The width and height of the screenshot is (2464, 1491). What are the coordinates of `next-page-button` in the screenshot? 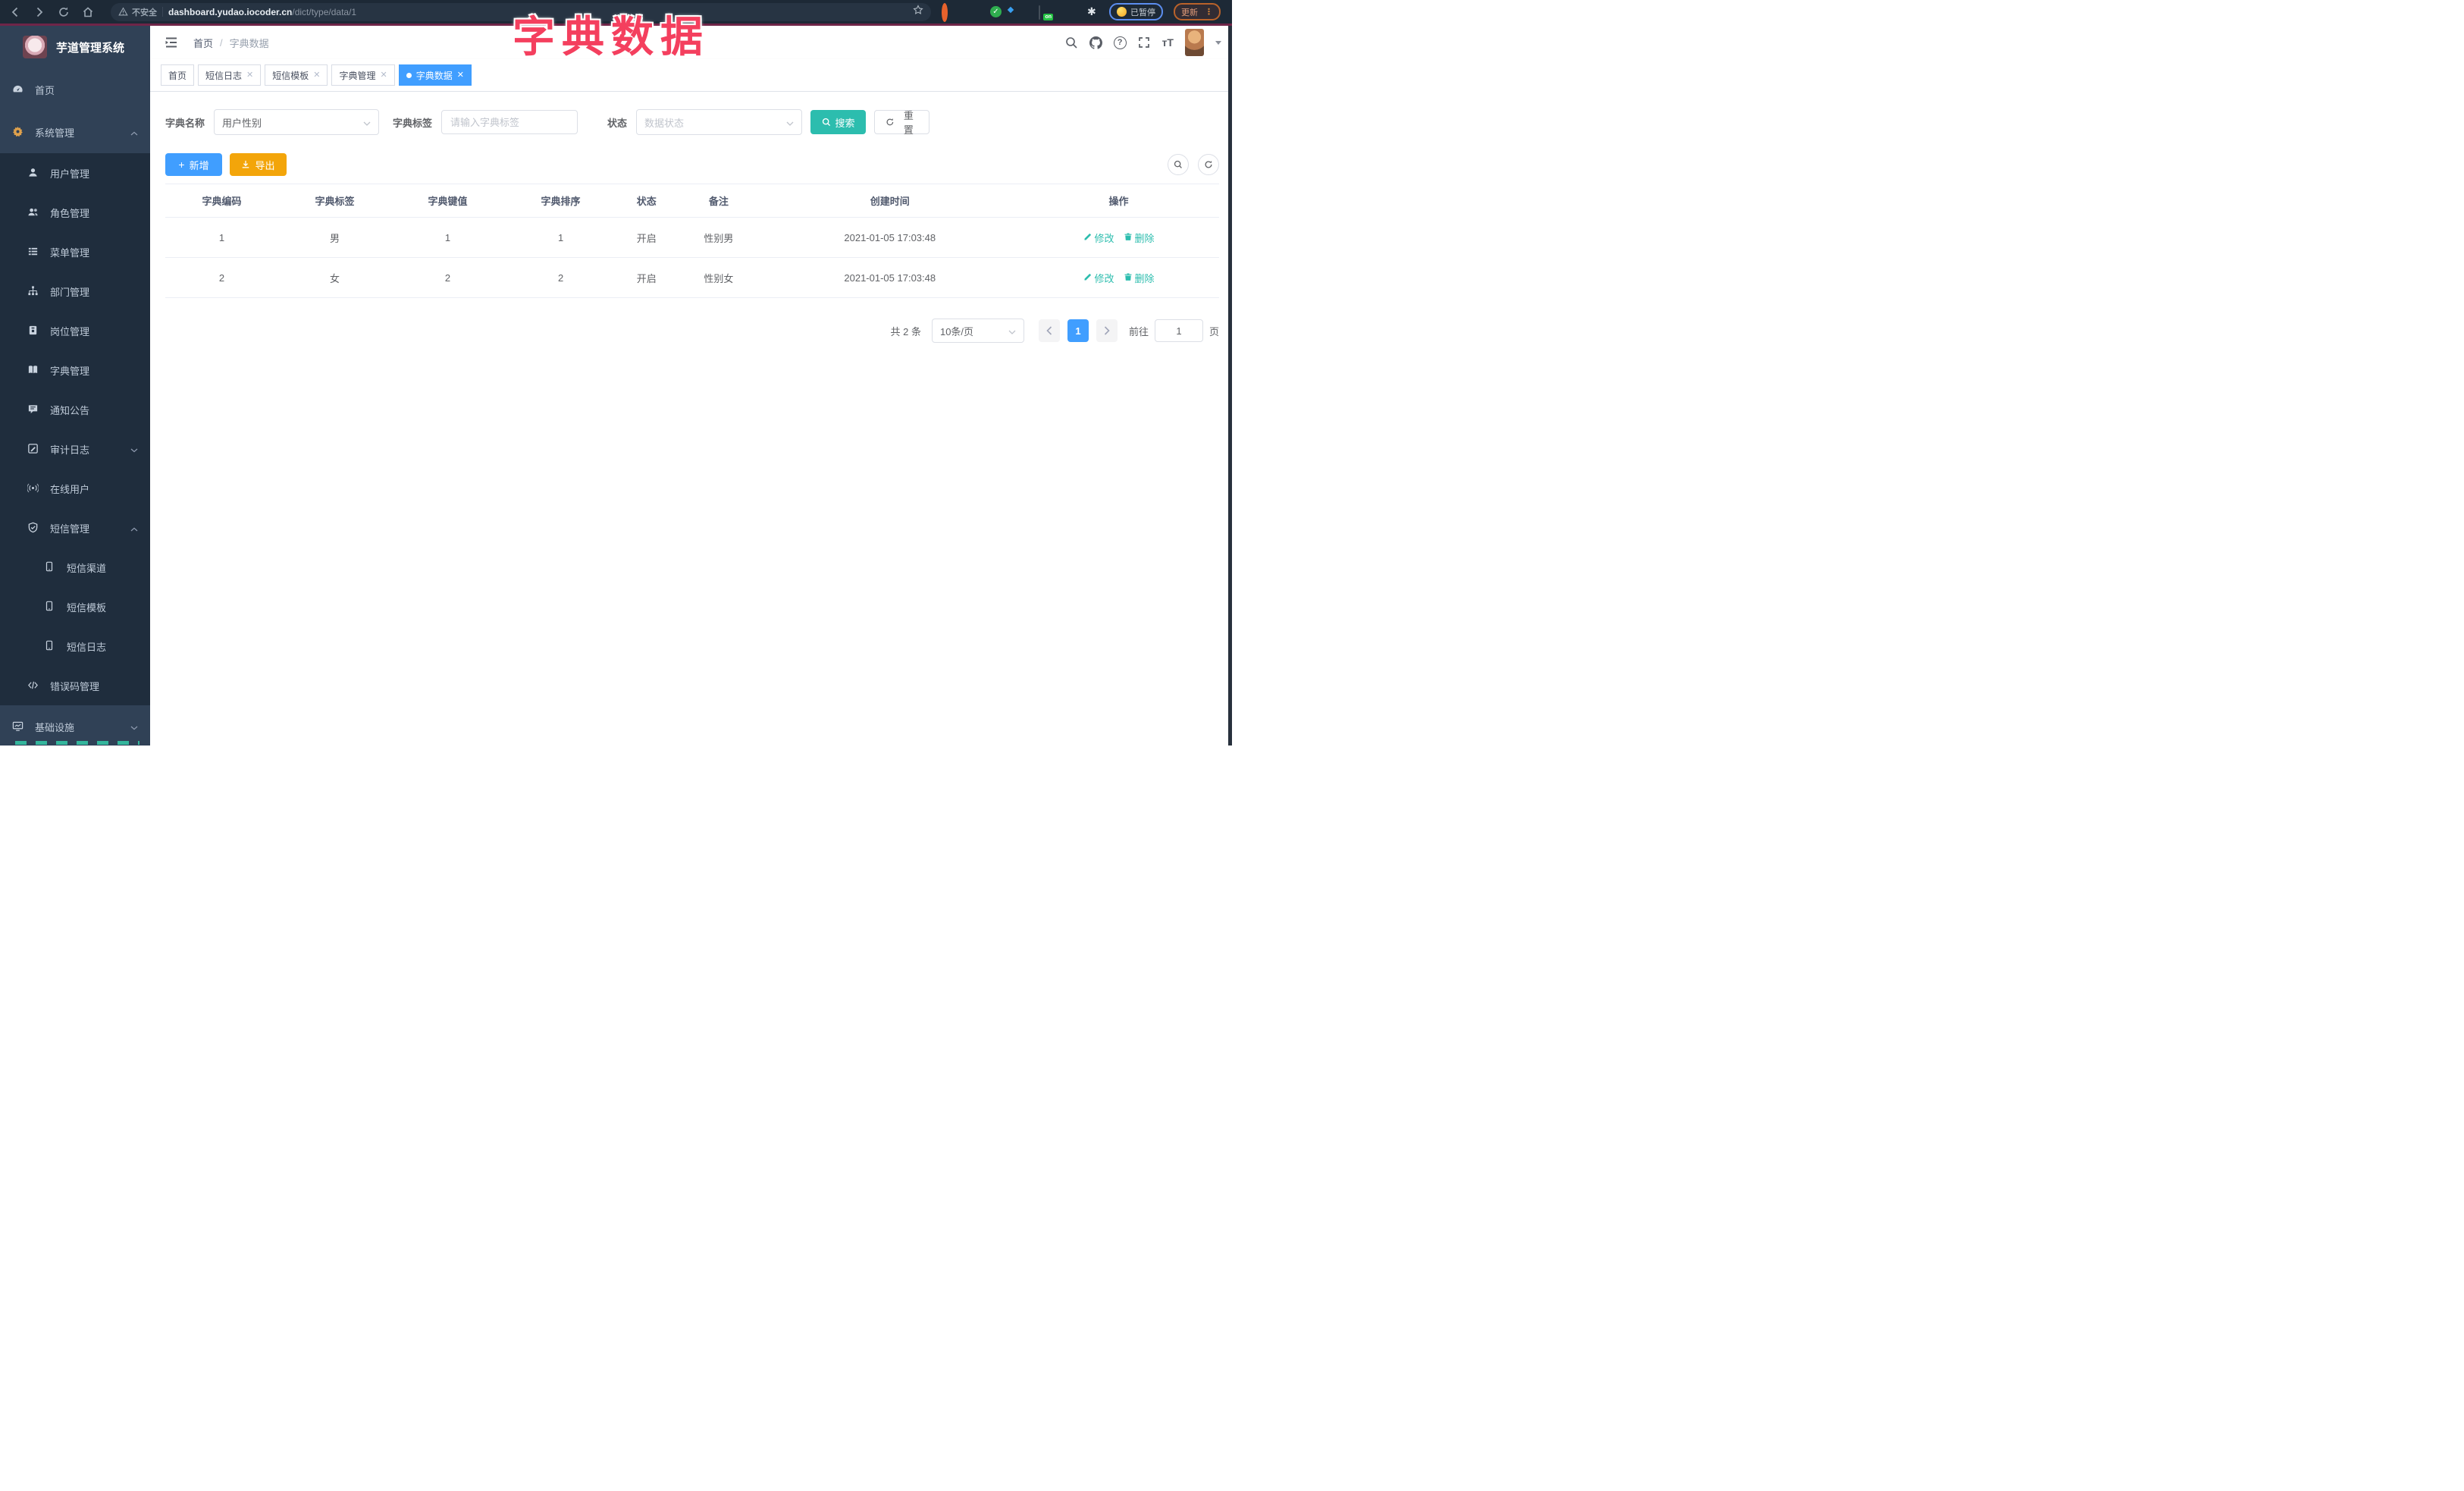 It's located at (1107, 330).